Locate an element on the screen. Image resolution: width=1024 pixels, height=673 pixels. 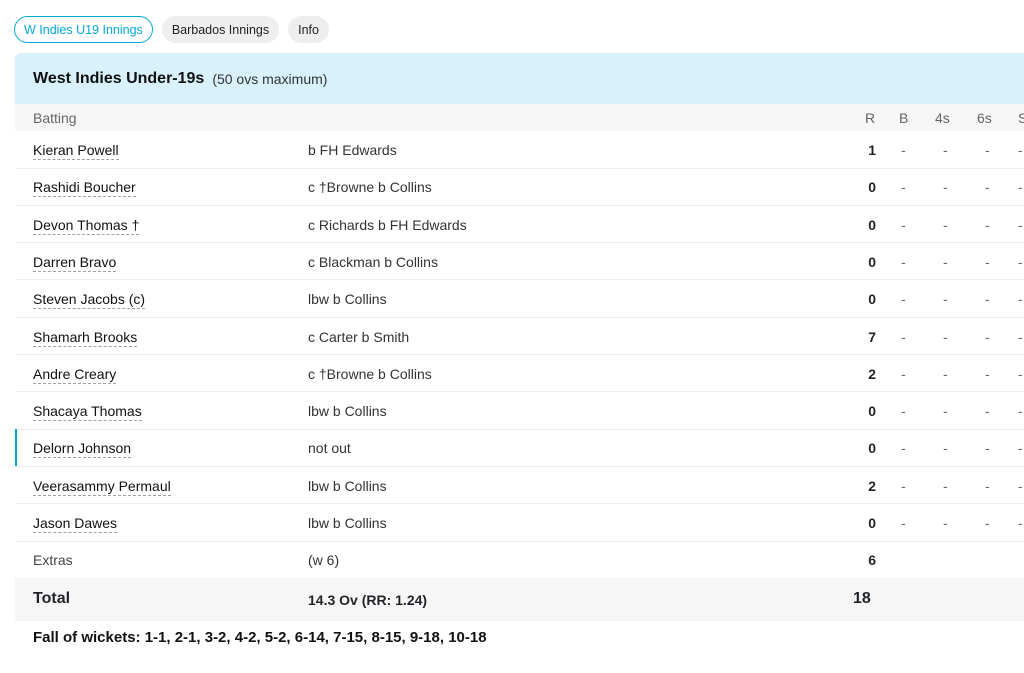
batter-name: Jason Dawes is located at coordinates (75, 524).